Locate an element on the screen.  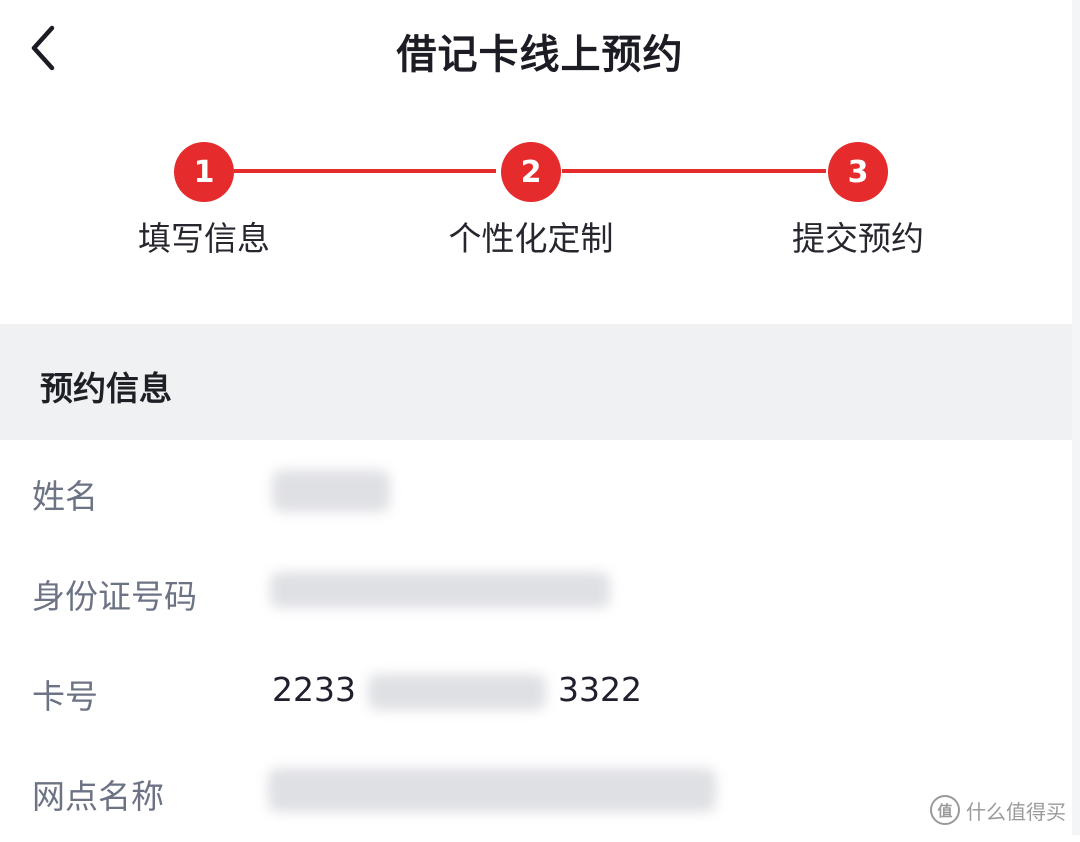
card-number-prefix: 2233 is located at coordinates (314, 689).